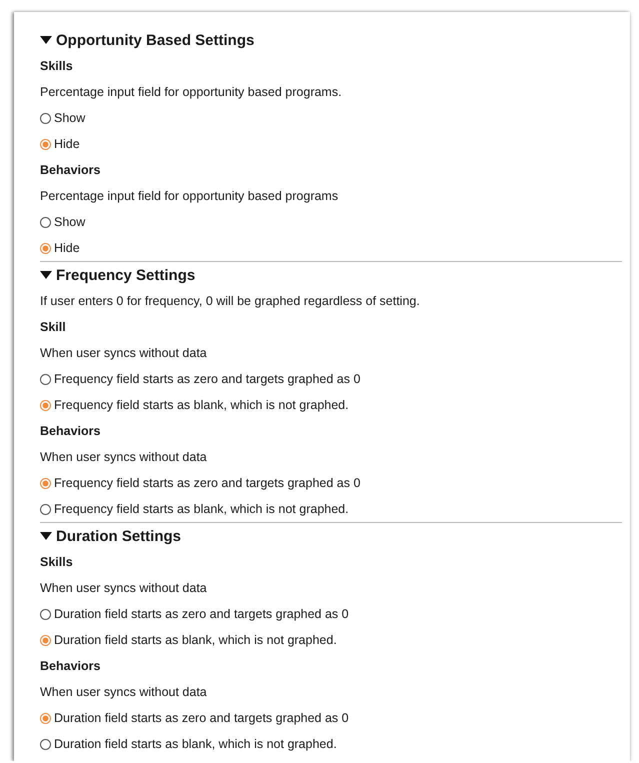 The image size is (639, 763). I want to click on group-prompt: Percentage input field for opportunity based programs, so click(189, 196).